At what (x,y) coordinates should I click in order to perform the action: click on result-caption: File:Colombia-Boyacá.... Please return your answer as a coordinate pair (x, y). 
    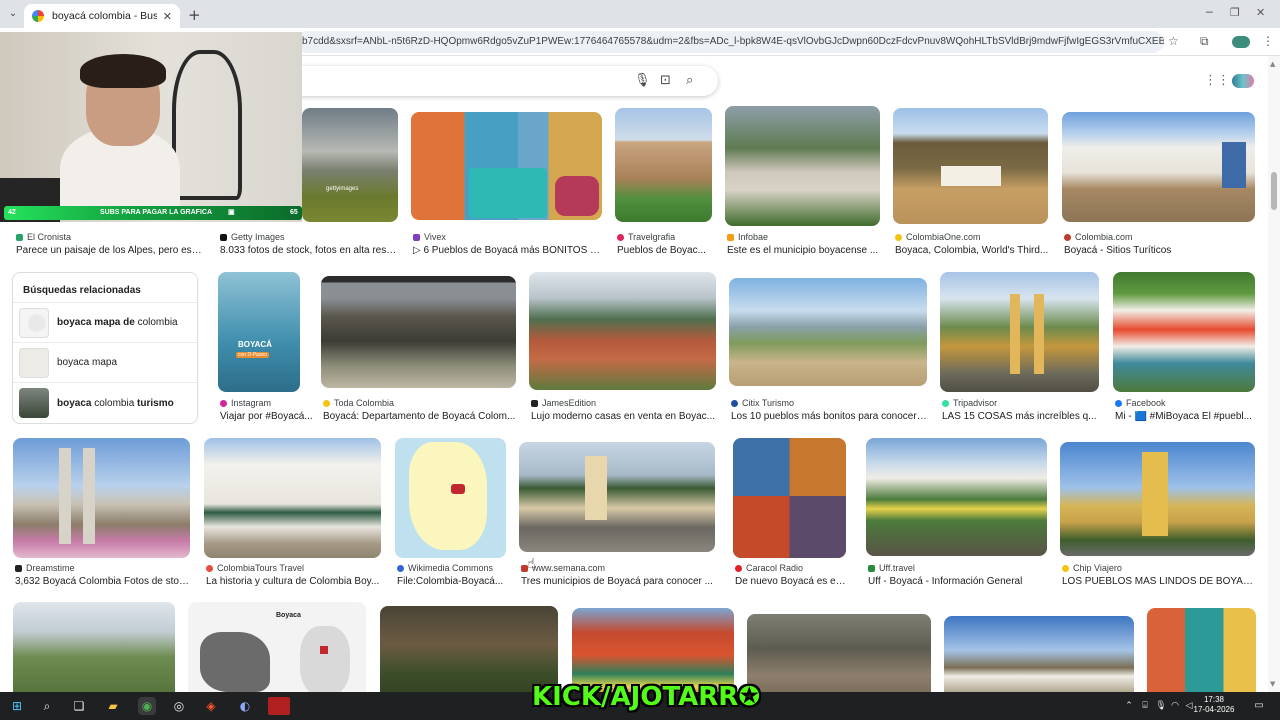
    Looking at the image, I should click on (450, 581).